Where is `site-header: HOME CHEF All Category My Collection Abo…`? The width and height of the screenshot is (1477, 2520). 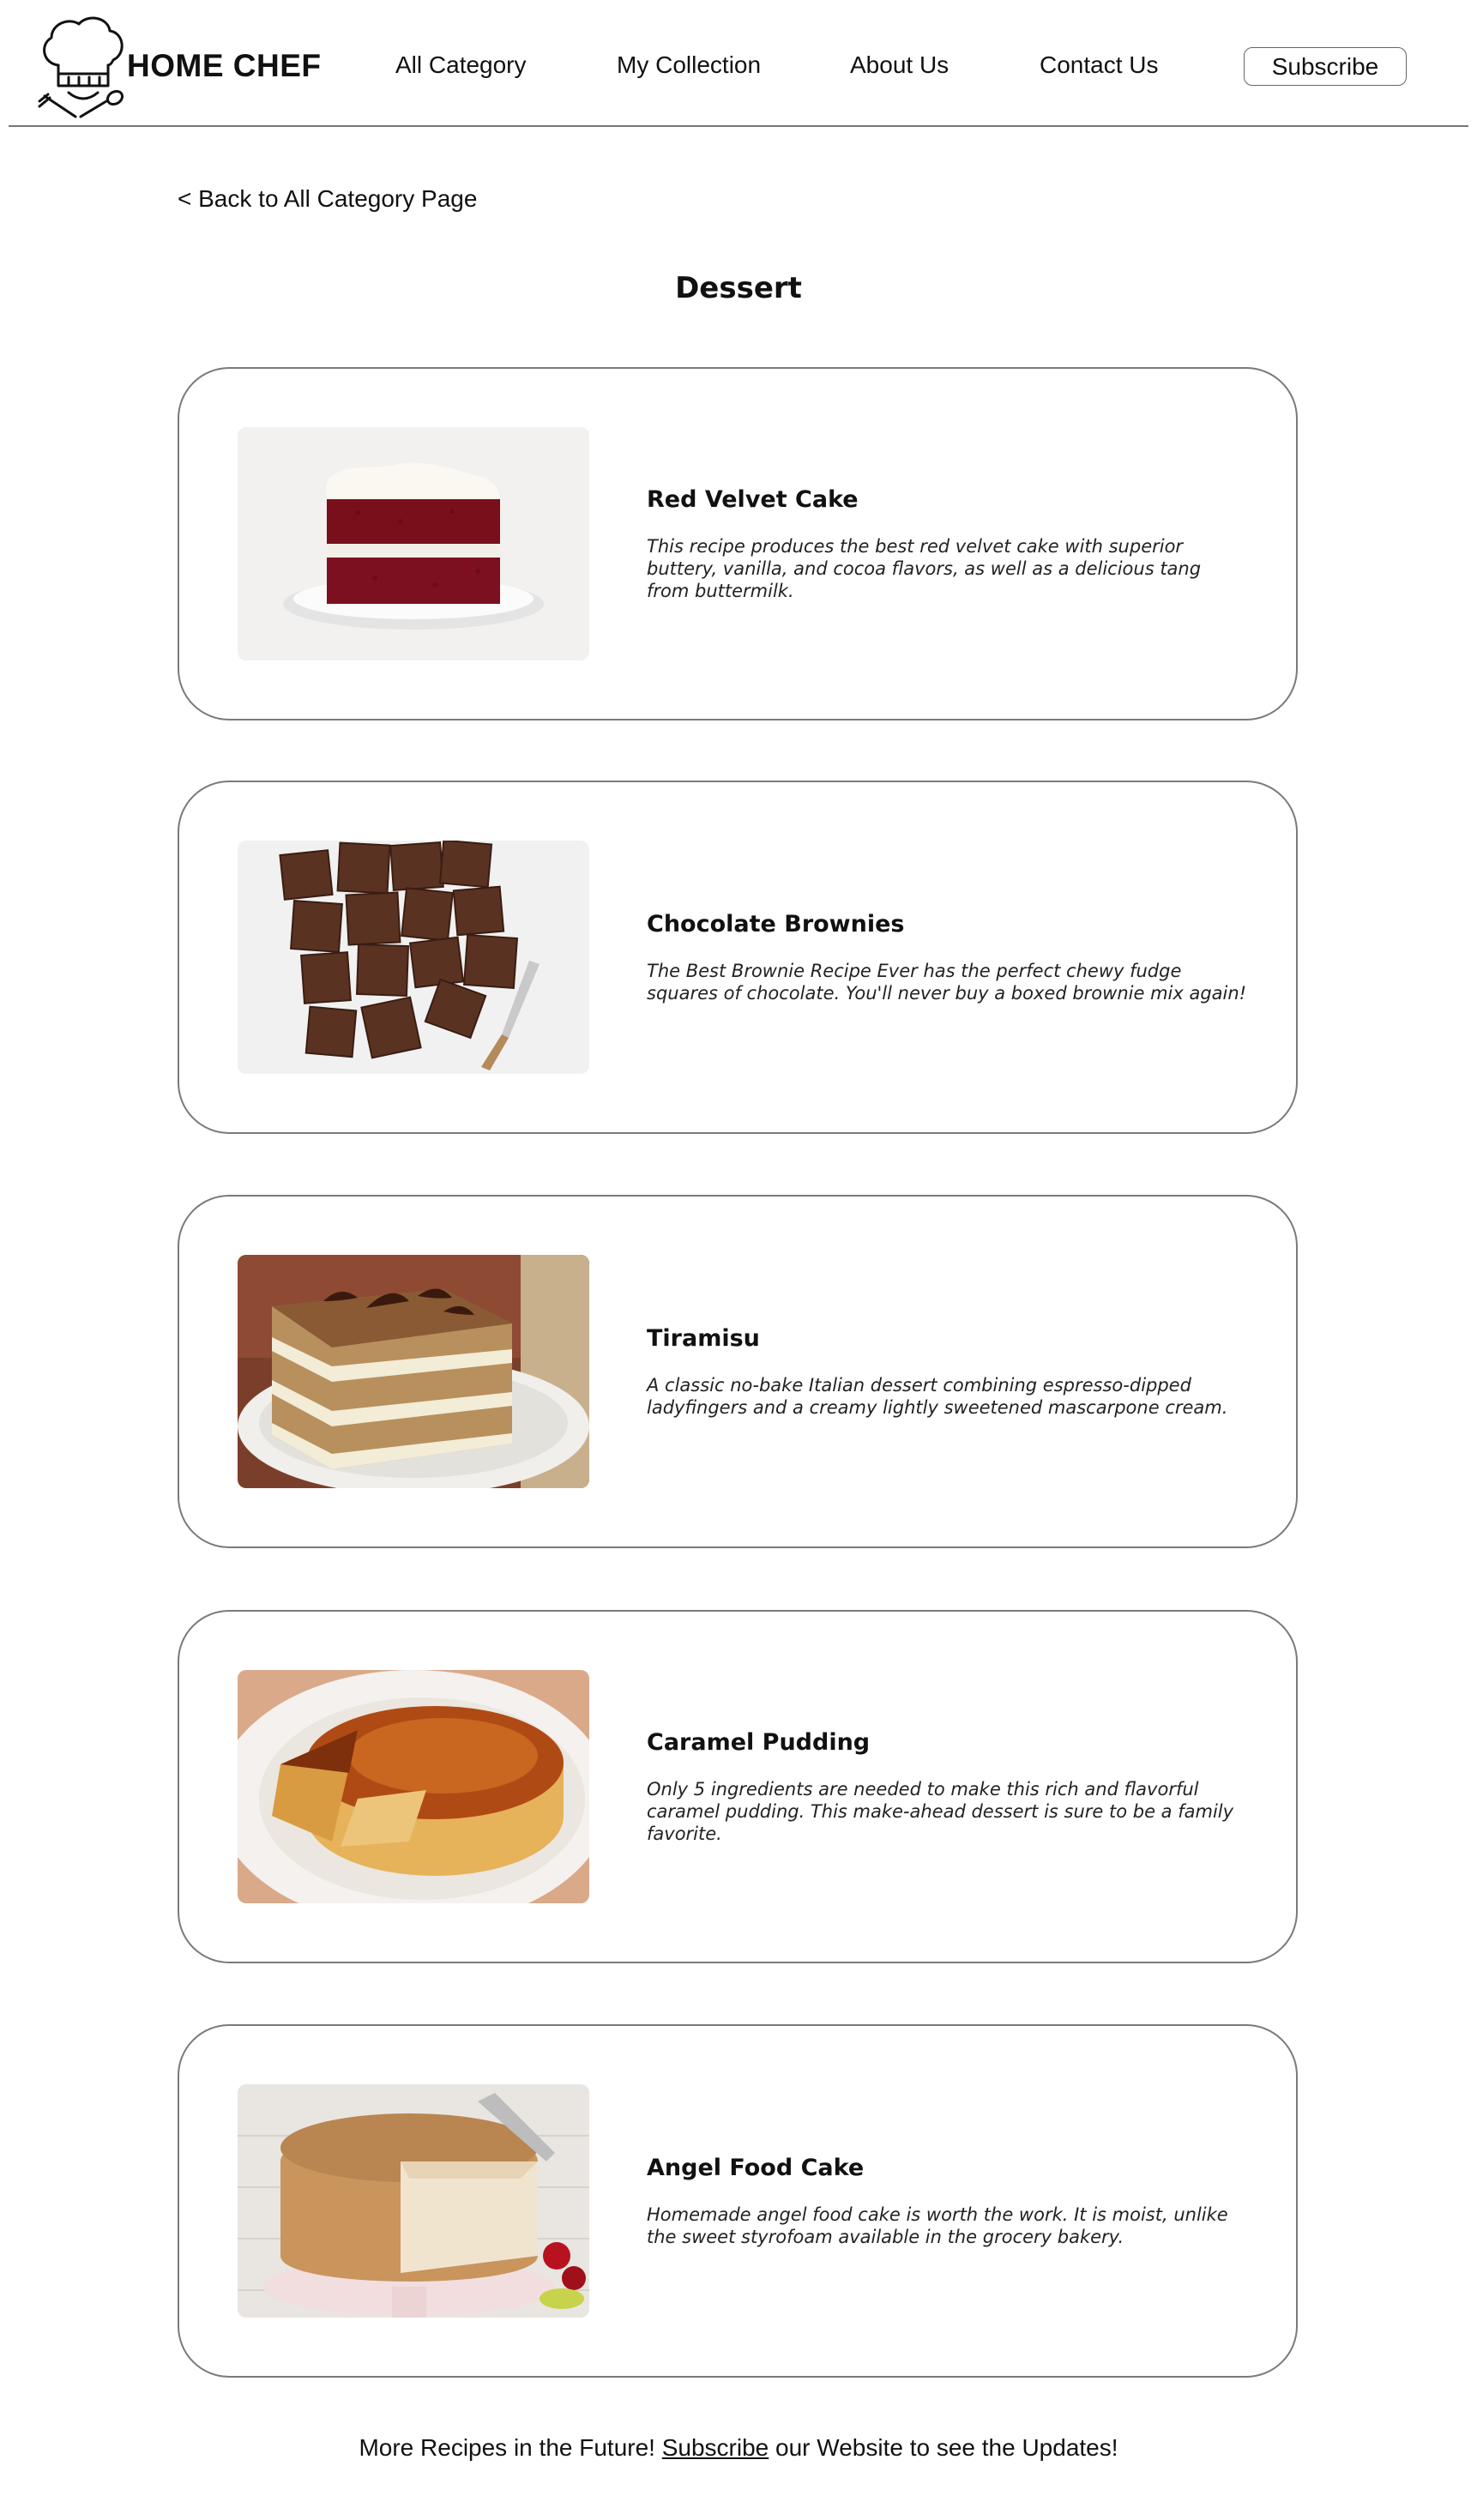
site-header: HOME CHEF All Category My Collection Abo… is located at coordinates (738, 63).